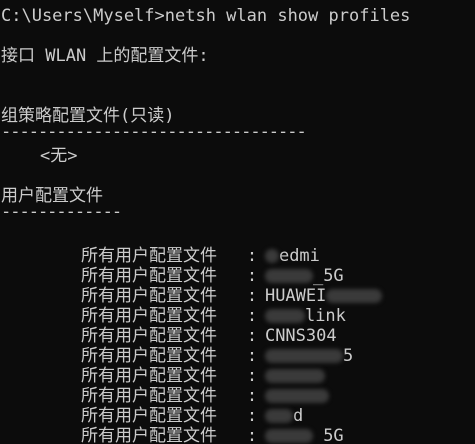 The width and height of the screenshot is (475, 444). What do you see at coordinates (59, 156) in the screenshot?
I see `group-policy-none: <无>` at bounding box center [59, 156].